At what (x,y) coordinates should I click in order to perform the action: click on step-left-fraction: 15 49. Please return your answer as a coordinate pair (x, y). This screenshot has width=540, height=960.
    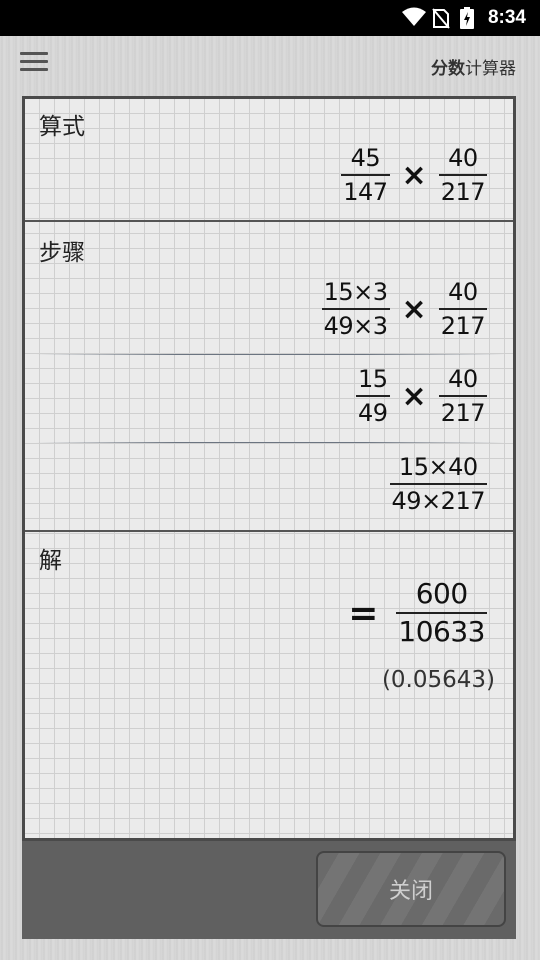
    Looking at the image, I should click on (373, 396).